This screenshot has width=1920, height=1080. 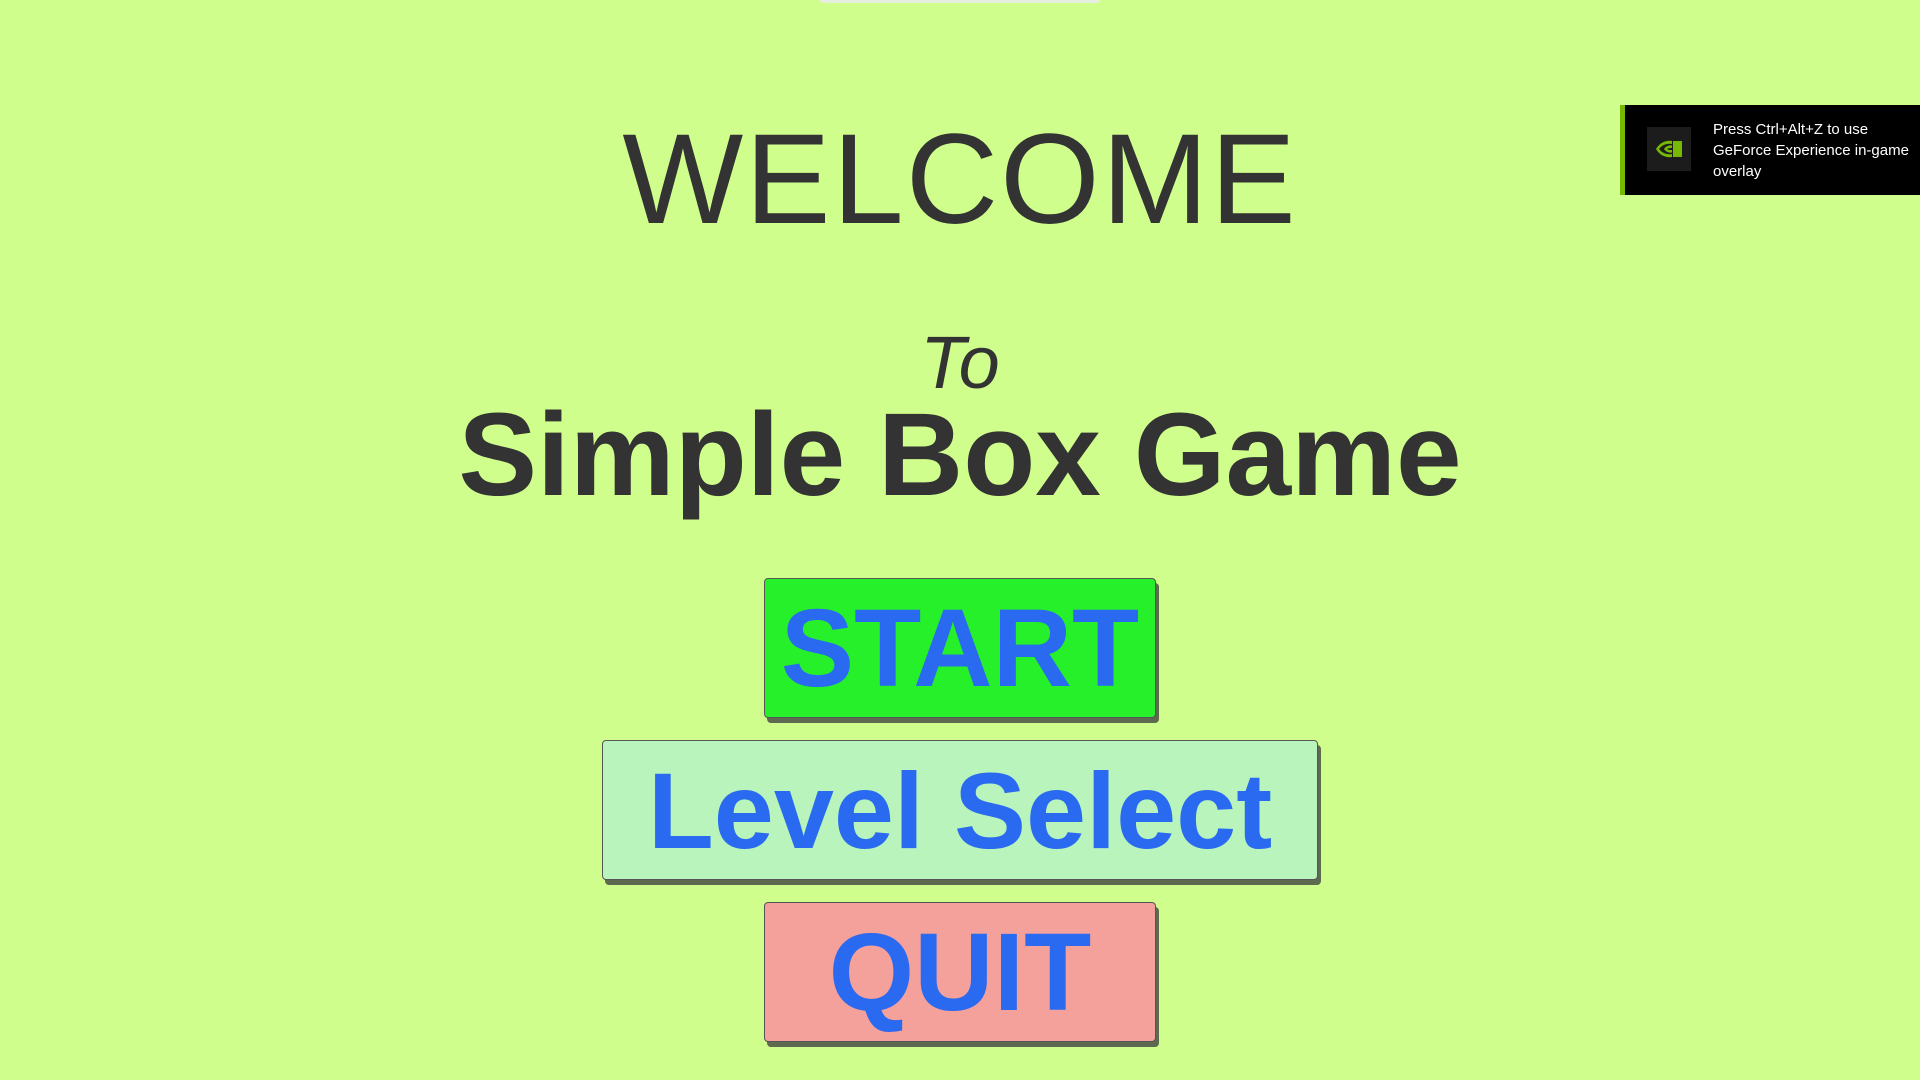 What do you see at coordinates (1669, 149) in the screenshot?
I see `nvidia-logo-icon` at bounding box center [1669, 149].